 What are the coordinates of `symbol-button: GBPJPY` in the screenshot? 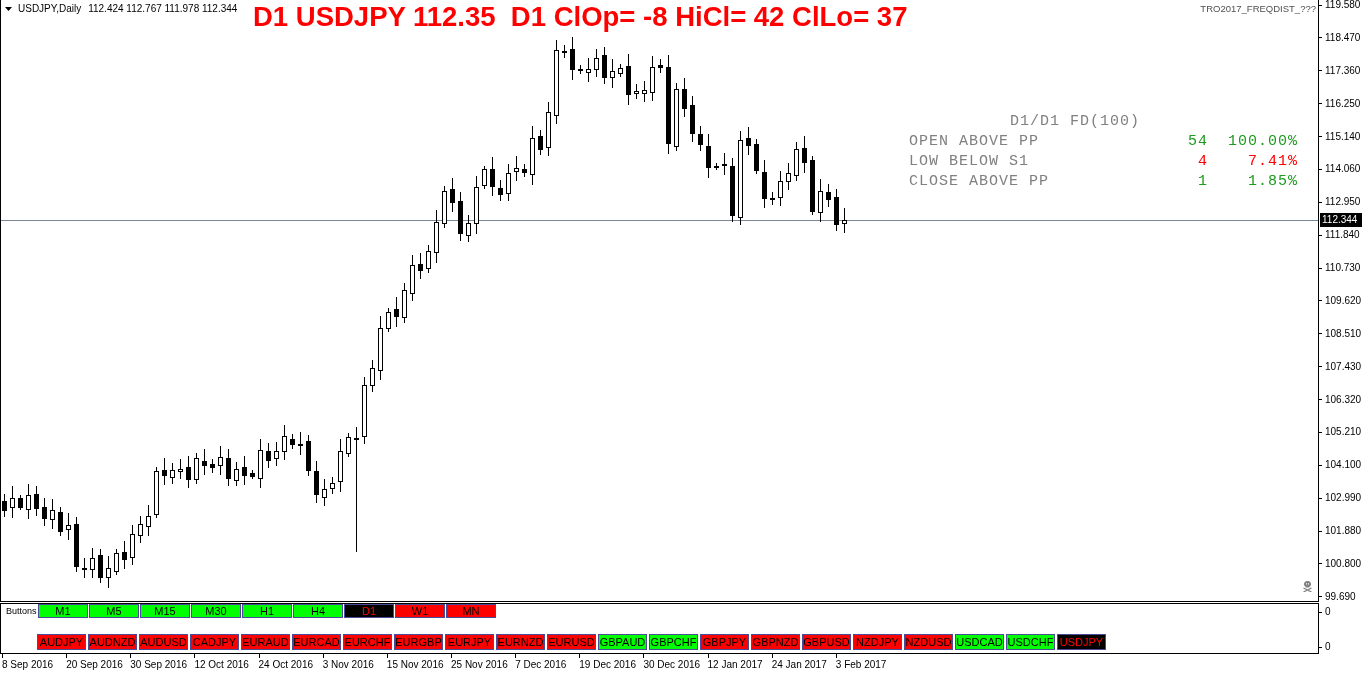 It's located at (724, 642).